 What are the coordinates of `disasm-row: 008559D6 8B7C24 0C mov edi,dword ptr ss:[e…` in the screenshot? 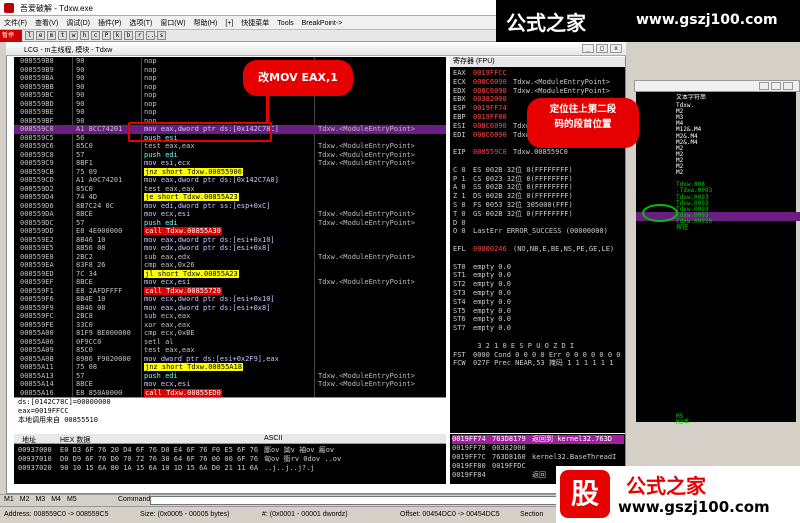 It's located at (230, 206).